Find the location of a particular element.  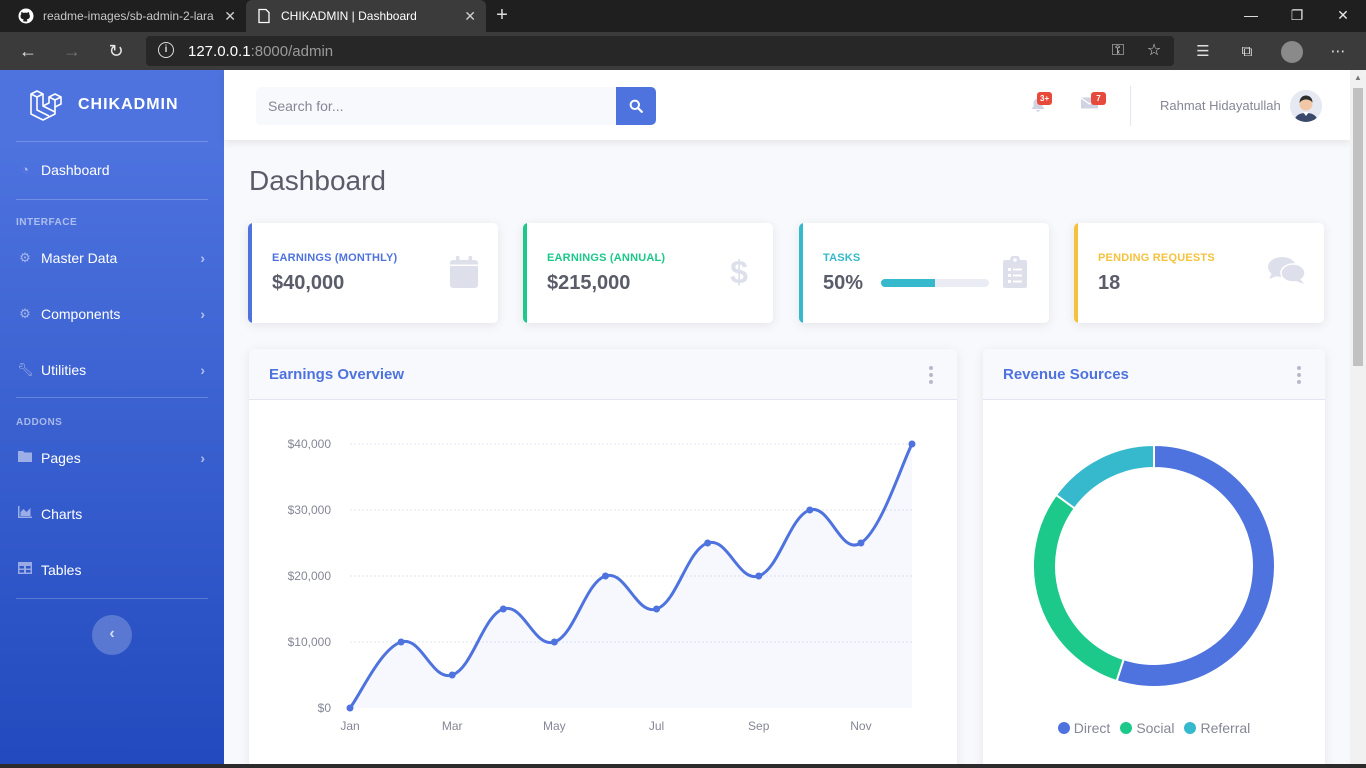

x-tick-label: Jan is located at coordinates (349, 726).